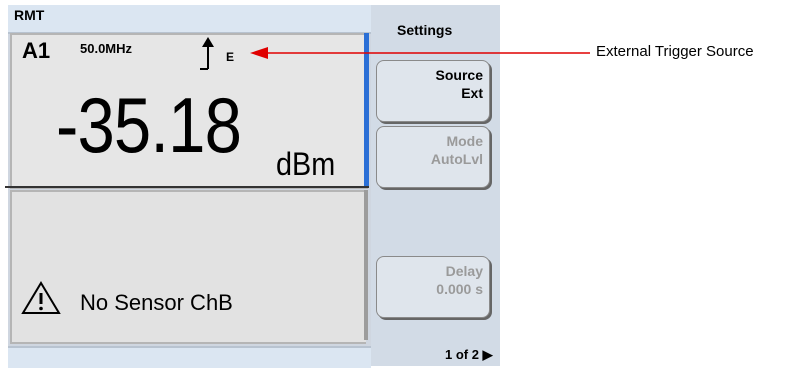 The image size is (812, 368). I want to click on power-reading: -35.18, so click(149, 125).